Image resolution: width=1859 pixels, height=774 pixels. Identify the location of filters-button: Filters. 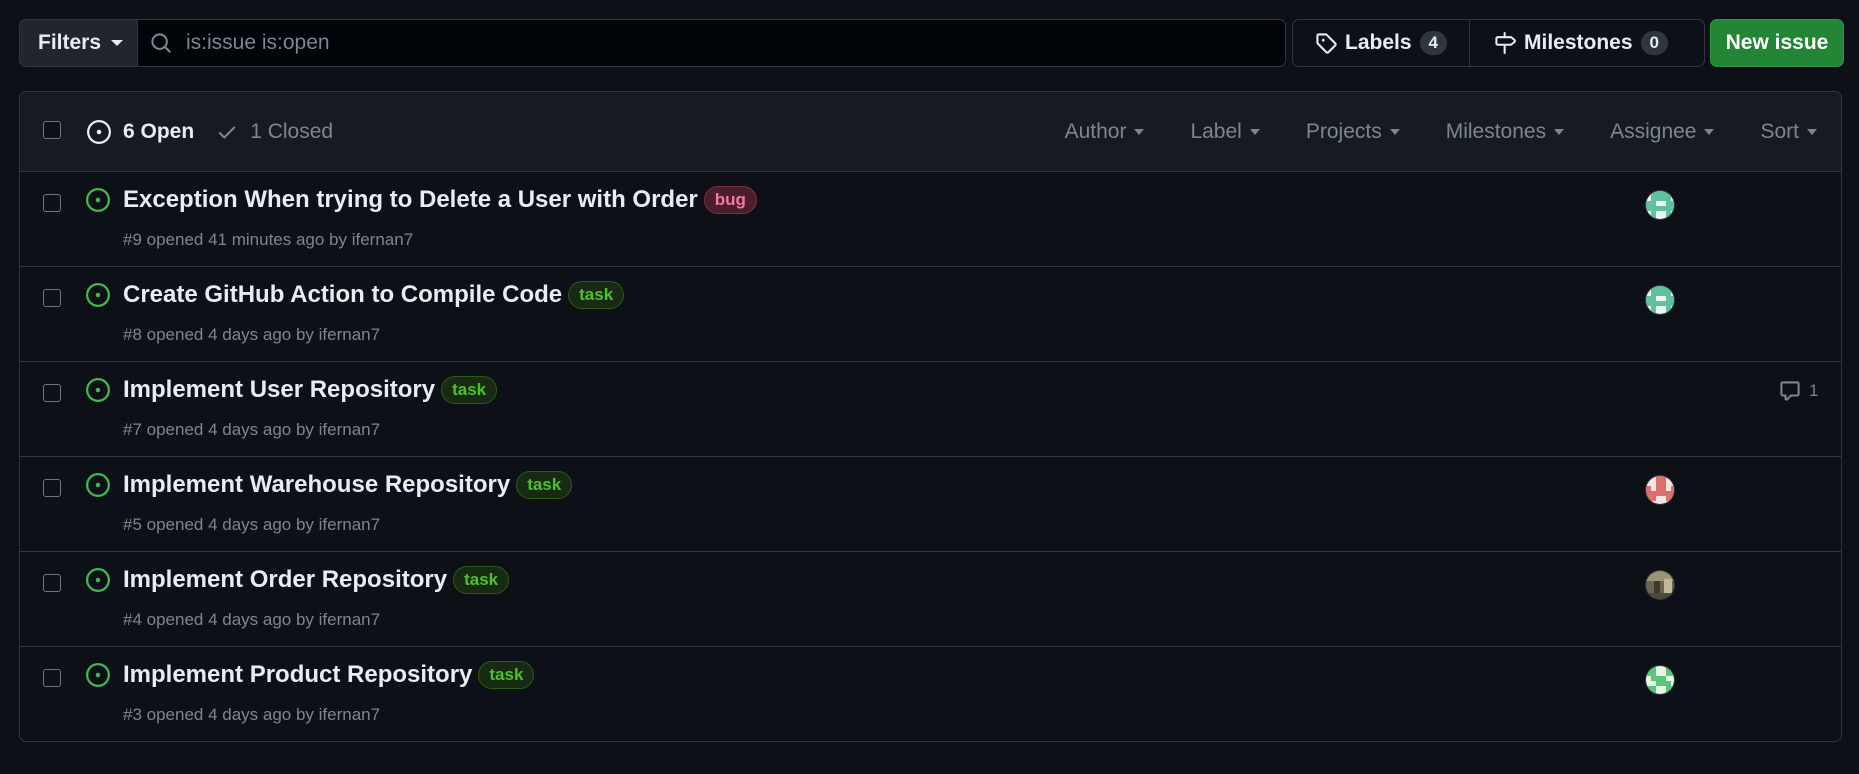
(78, 43).